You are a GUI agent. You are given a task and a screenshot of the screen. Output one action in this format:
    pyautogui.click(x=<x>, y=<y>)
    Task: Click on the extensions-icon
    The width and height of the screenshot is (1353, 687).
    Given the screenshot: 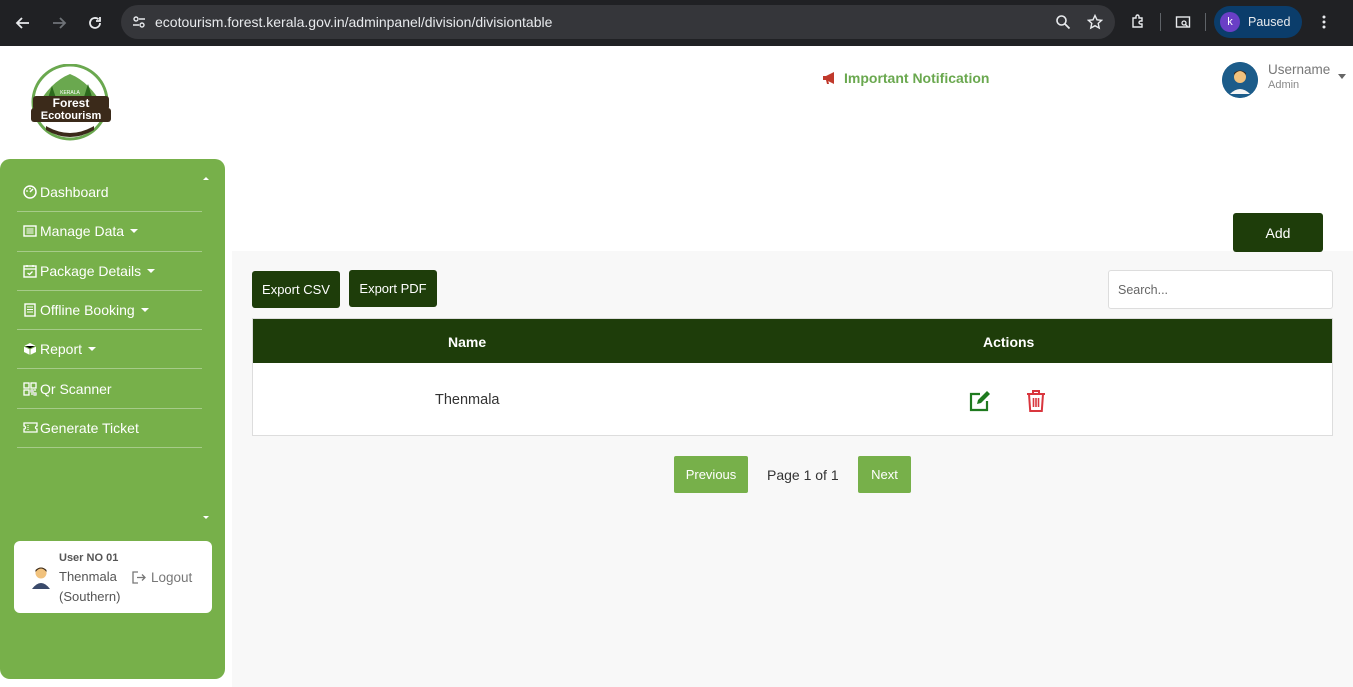 What is the action you would take?
    pyautogui.click(x=1138, y=22)
    